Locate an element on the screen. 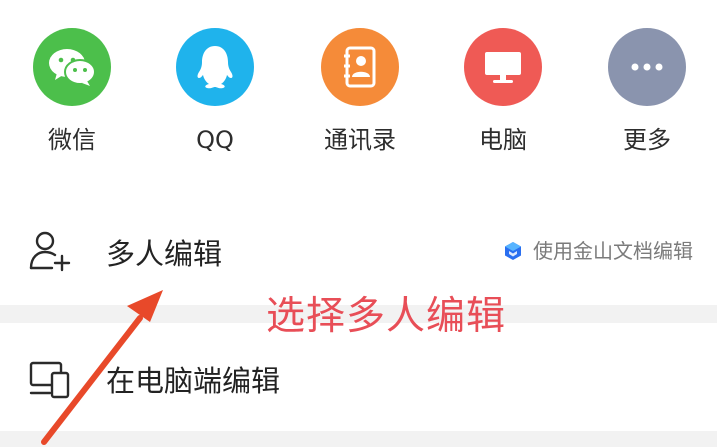 The width and height of the screenshot is (717, 447). kingsoft-docs-hint-text: 使用金山文档编辑 is located at coordinates (613, 251).